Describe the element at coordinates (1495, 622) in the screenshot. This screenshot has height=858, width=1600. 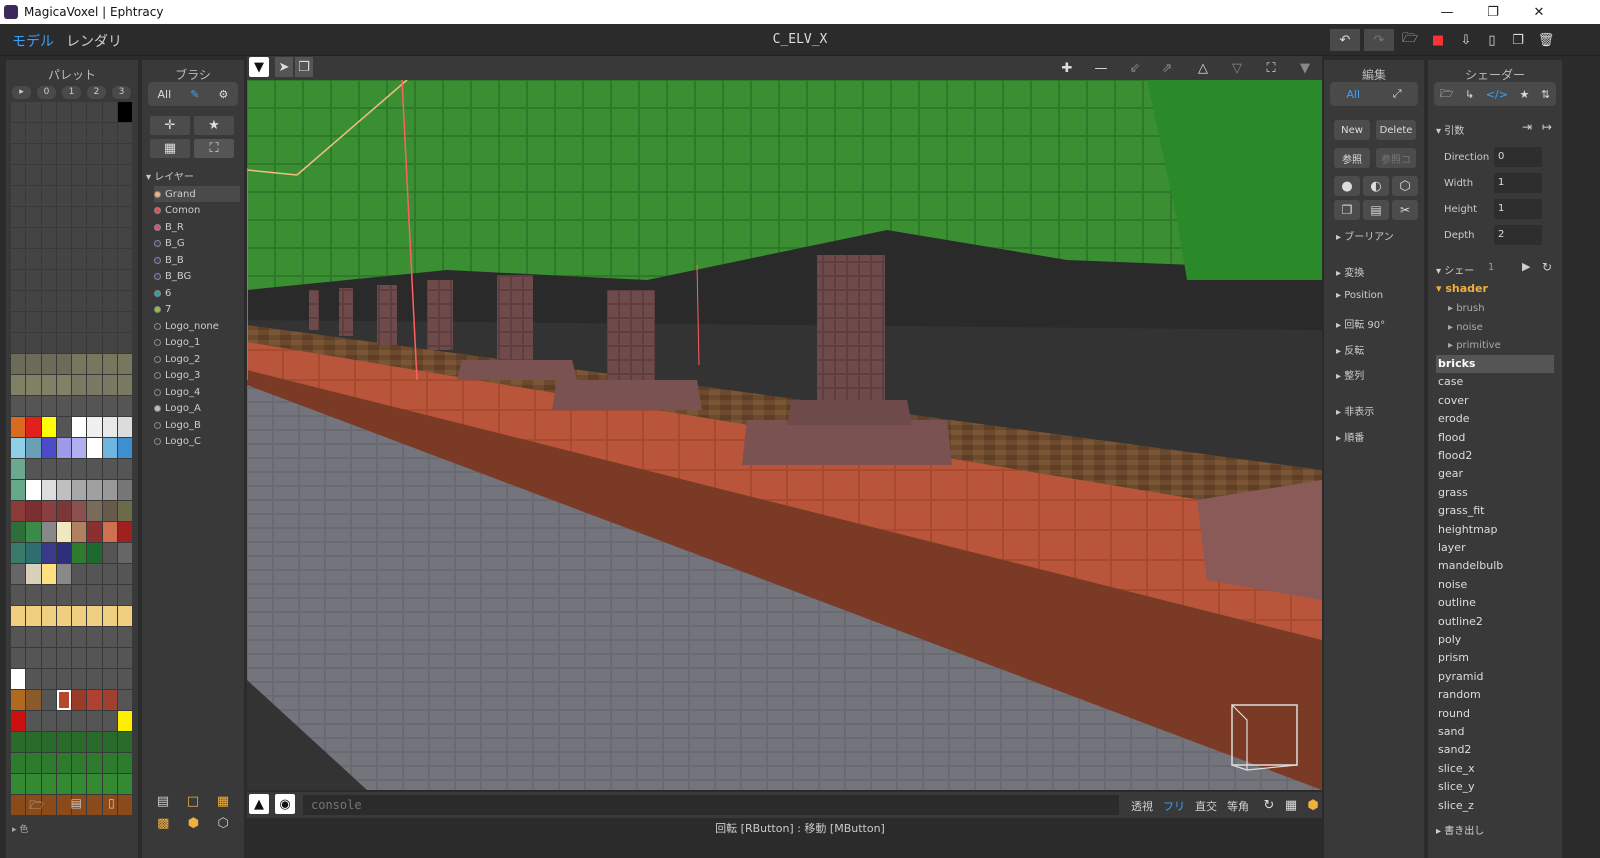
I see `shader-item: outline2` at that location.